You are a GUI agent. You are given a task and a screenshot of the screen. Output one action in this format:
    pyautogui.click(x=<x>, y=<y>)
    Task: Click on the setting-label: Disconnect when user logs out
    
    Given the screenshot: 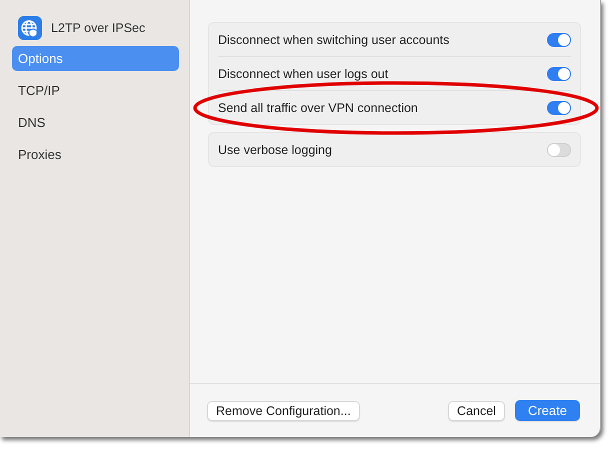 What is the action you would take?
    pyautogui.click(x=303, y=73)
    